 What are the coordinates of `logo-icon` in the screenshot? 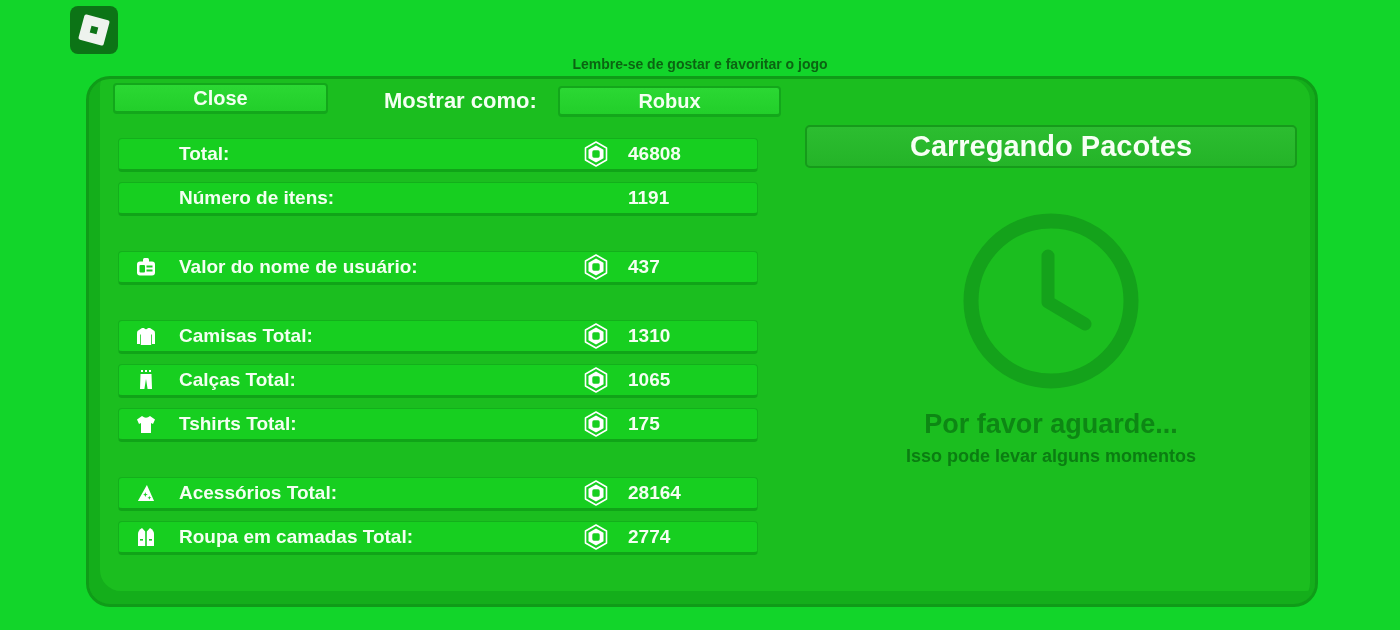 It's located at (94, 30).